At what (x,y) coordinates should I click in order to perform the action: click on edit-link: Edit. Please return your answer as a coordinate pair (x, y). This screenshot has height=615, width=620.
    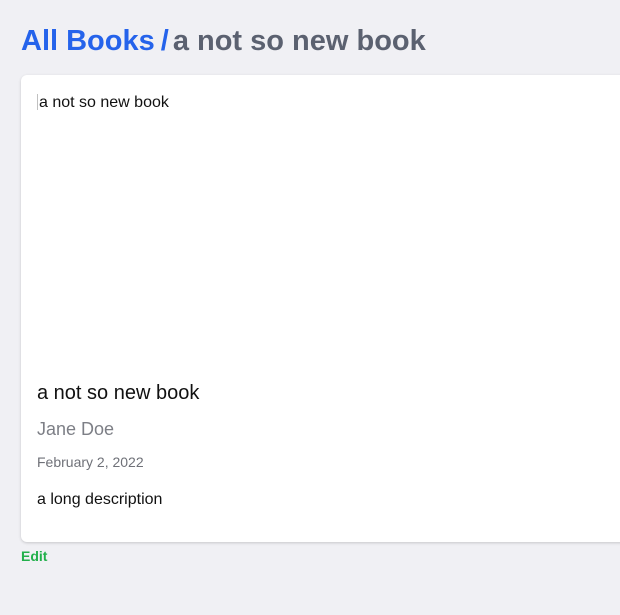
    Looking at the image, I should click on (34, 556).